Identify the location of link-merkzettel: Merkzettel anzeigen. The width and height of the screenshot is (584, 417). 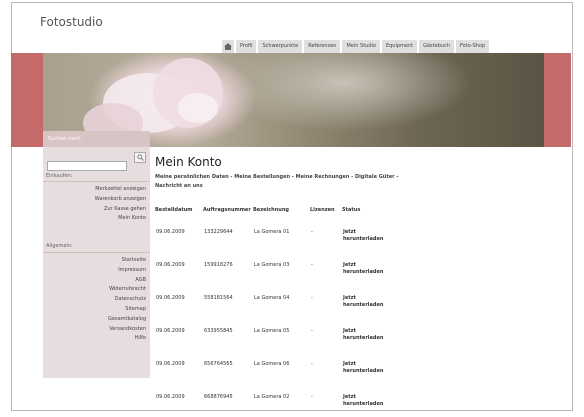
(120, 190).